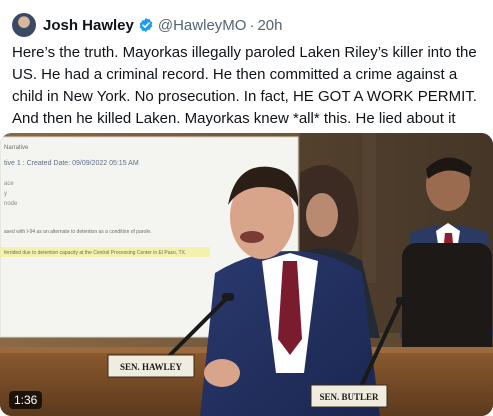 This screenshot has width=493, height=416. What do you see at coordinates (11, 204) in the screenshot?
I see `doc-line-5: node` at bounding box center [11, 204].